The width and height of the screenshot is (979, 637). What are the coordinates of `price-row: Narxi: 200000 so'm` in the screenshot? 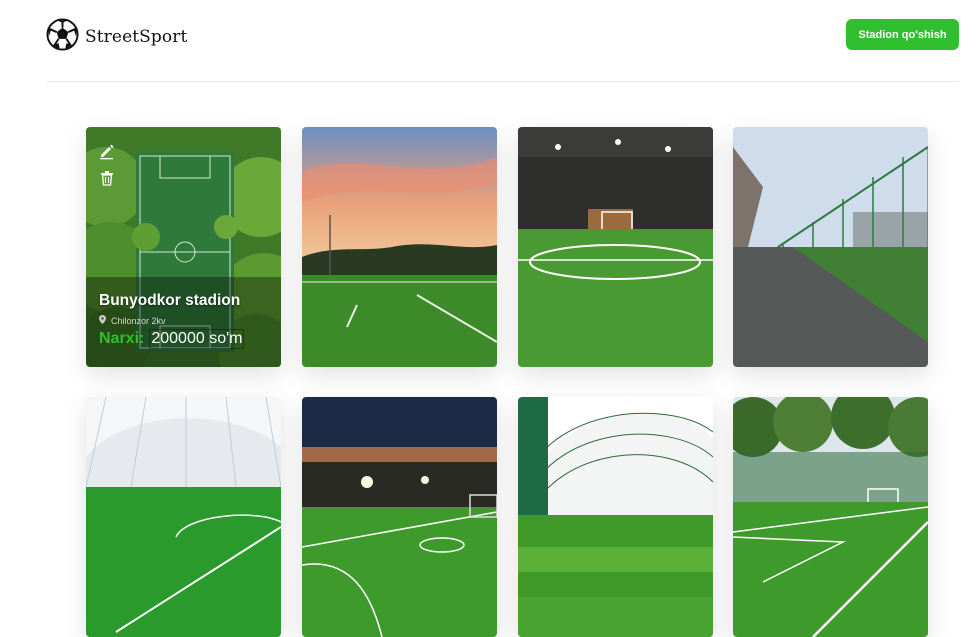 It's located at (172, 339).